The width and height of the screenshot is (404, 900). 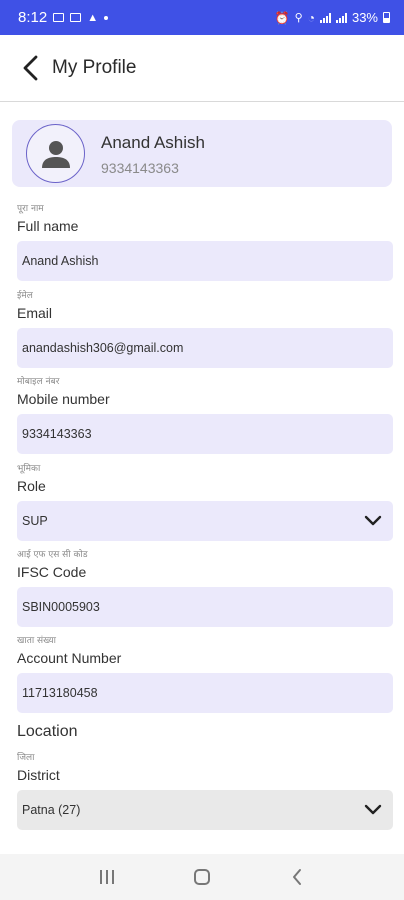 I want to click on home-icon, so click(x=201, y=877).